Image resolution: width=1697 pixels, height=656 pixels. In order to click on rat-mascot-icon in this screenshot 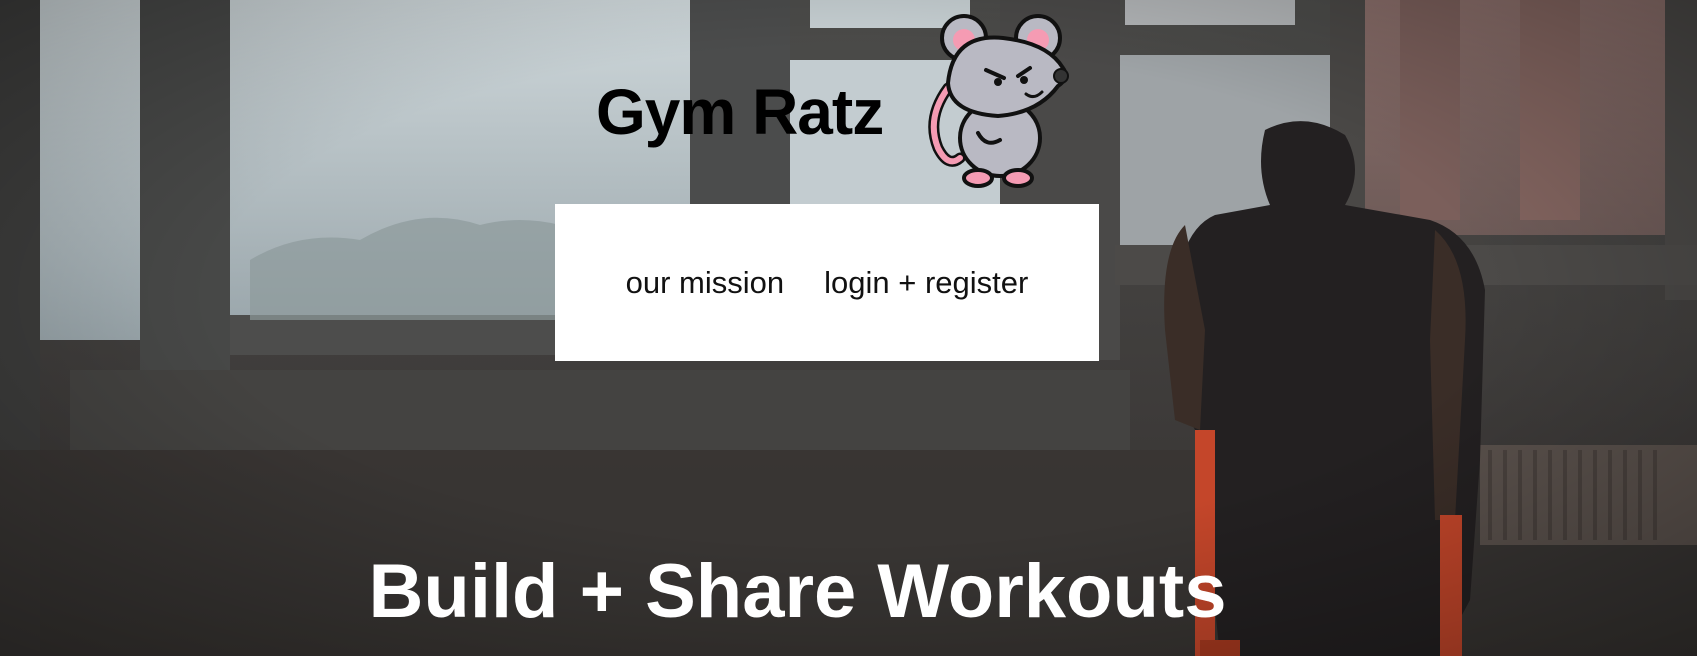, I will do `click(998, 101)`.